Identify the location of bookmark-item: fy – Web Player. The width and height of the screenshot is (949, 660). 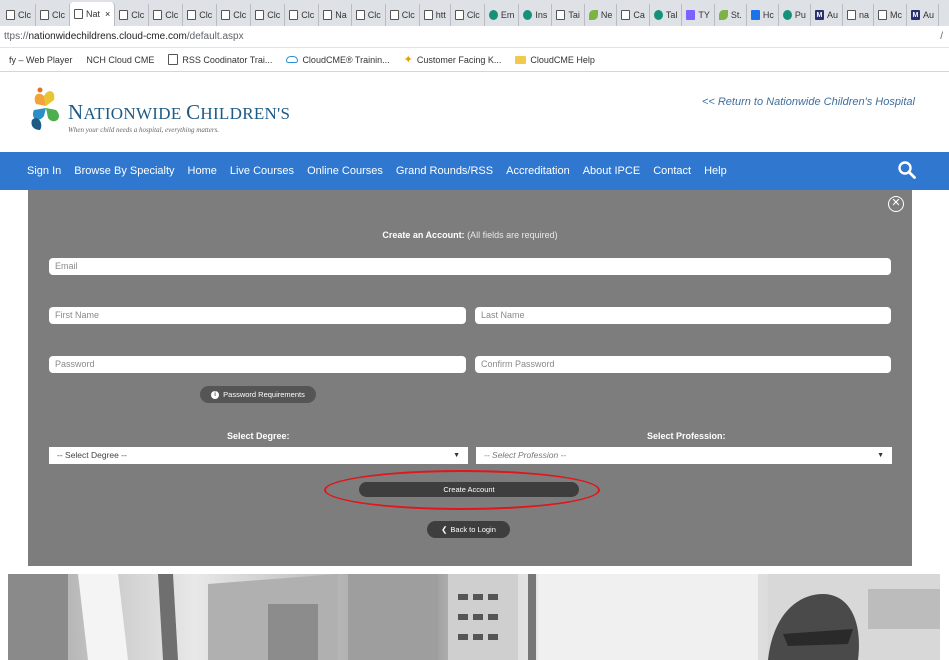
(40, 60).